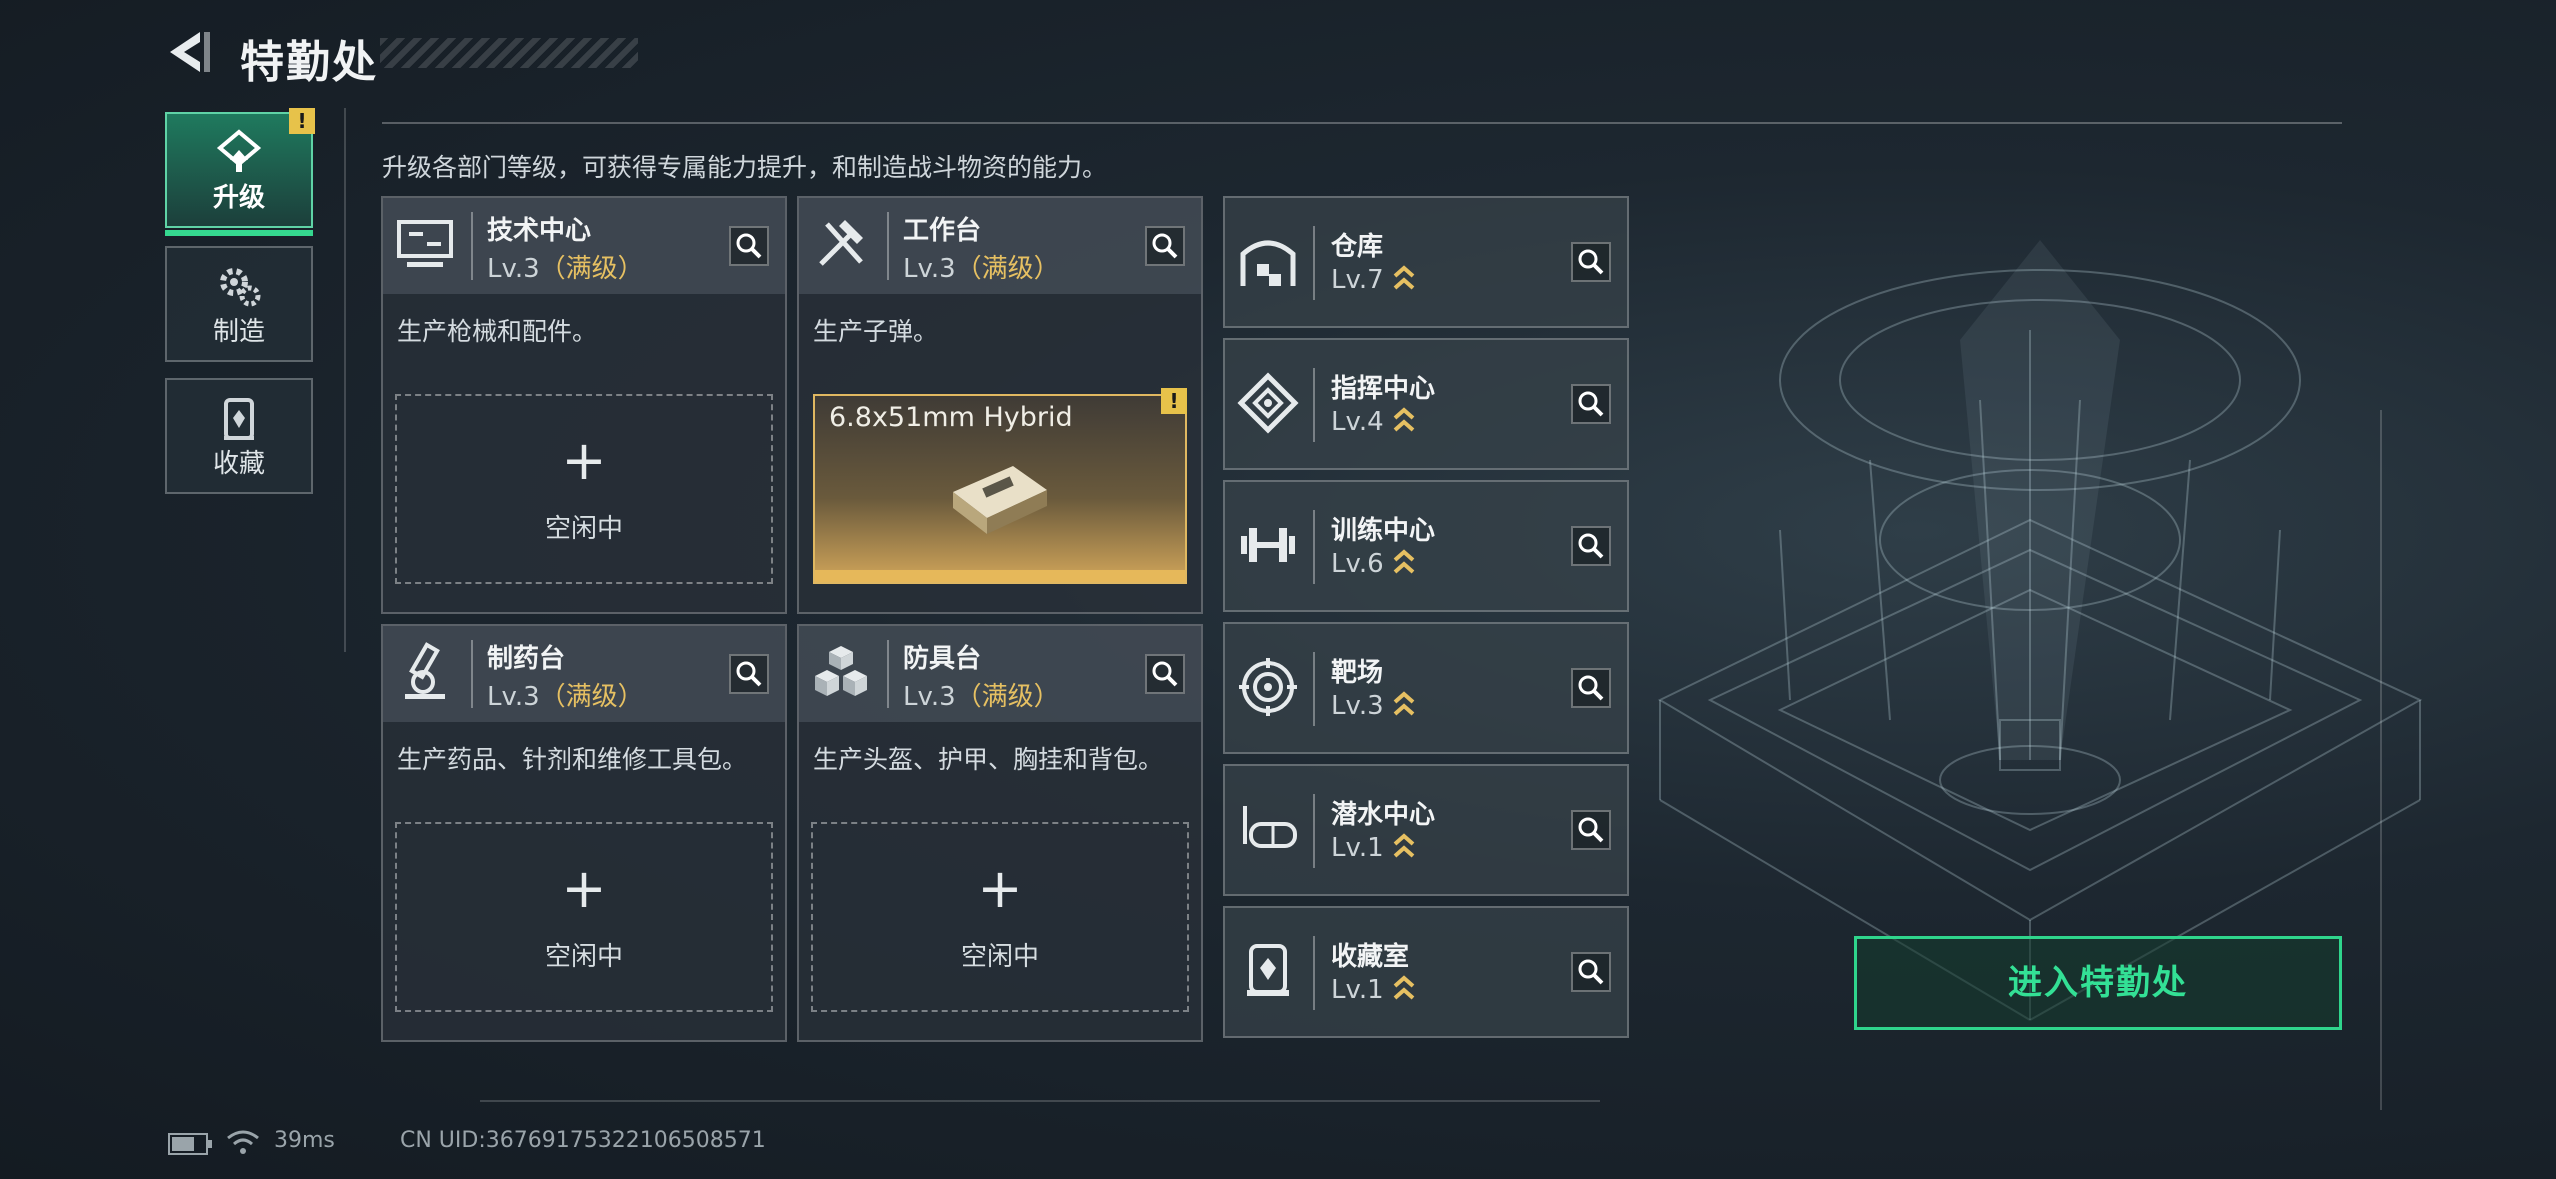  What do you see at coordinates (1426, 262) in the screenshot?
I see `facility-row-warehouse: 仓库 Lv.7` at bounding box center [1426, 262].